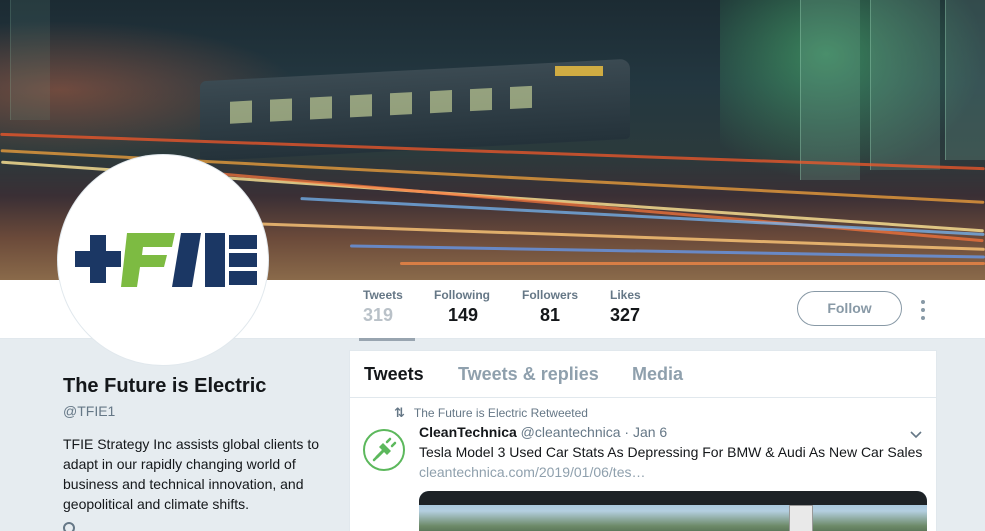 Image resolution: width=985 pixels, height=531 pixels. I want to click on stat-tweets: Tweets 319, so click(387, 314).